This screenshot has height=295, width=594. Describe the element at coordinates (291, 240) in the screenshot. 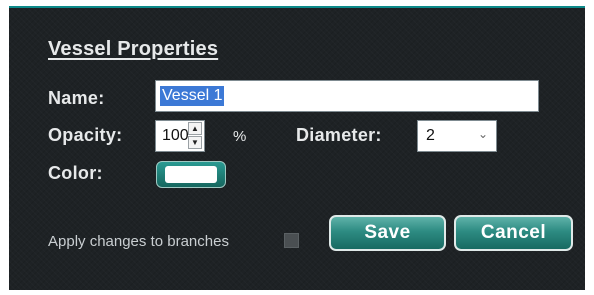

I see `apply-branches-checkbox` at that location.